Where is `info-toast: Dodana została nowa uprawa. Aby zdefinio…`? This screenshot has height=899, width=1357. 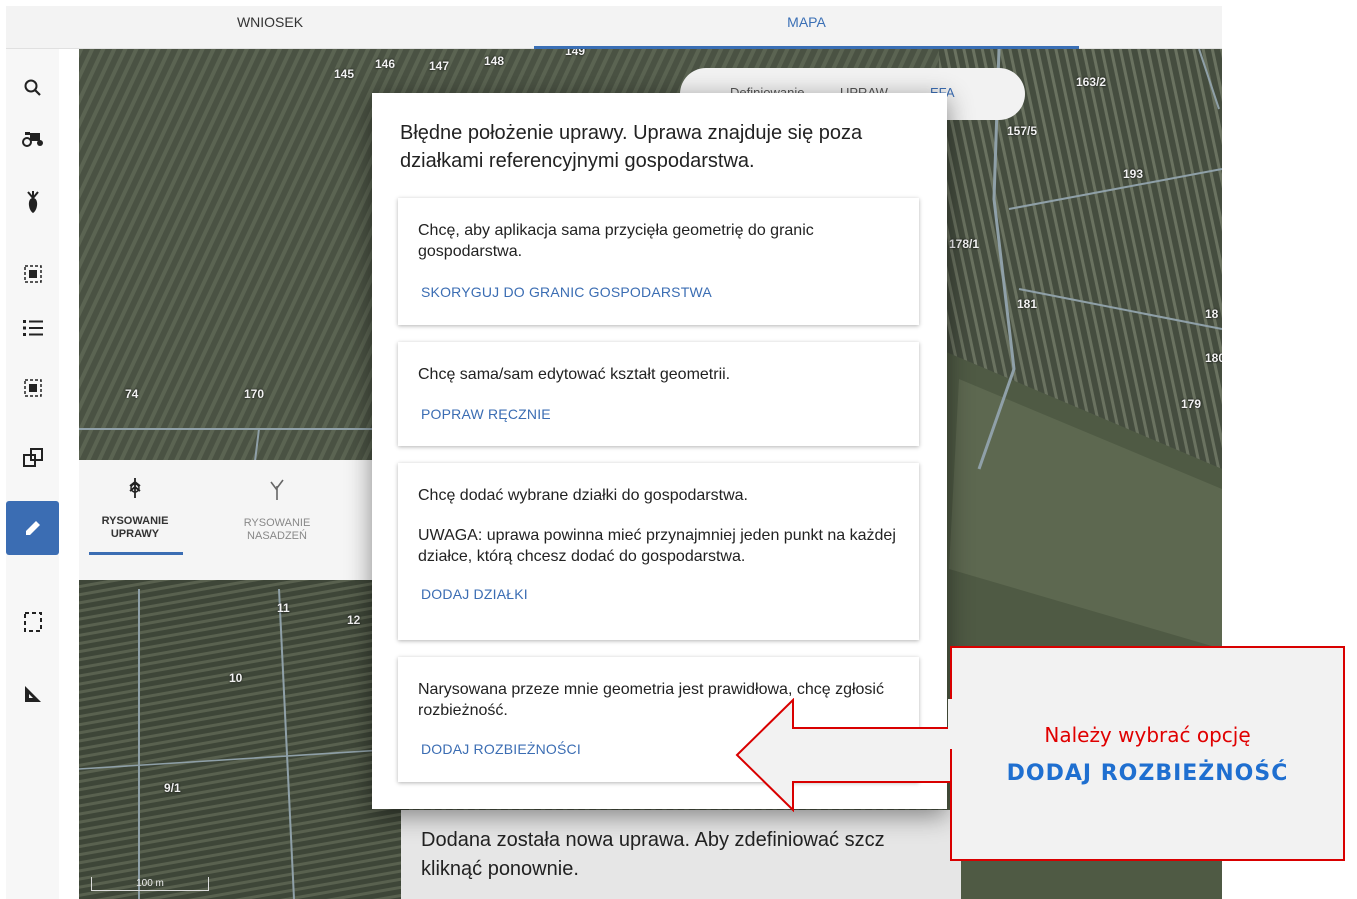
info-toast: Dodana została nowa uprawa. Aby zdefinio… is located at coordinates (681, 854).